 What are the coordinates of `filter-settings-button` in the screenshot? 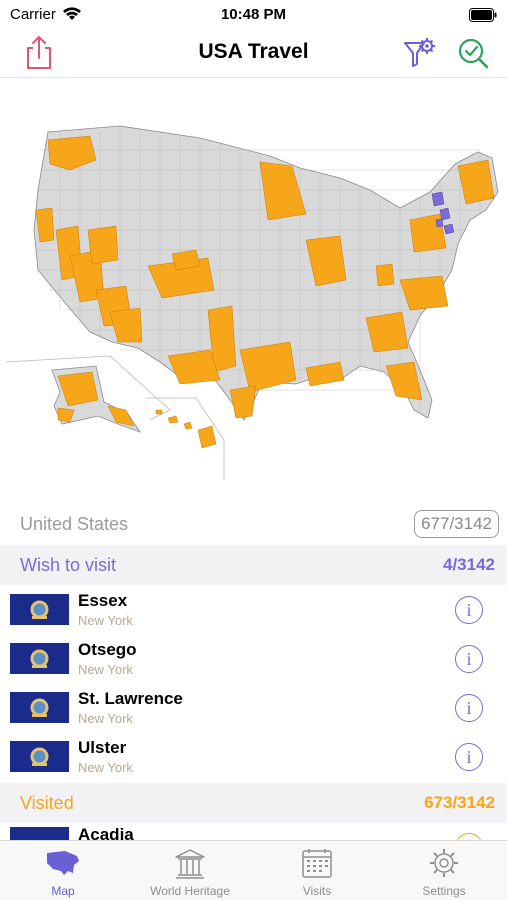 It's located at (419, 53).